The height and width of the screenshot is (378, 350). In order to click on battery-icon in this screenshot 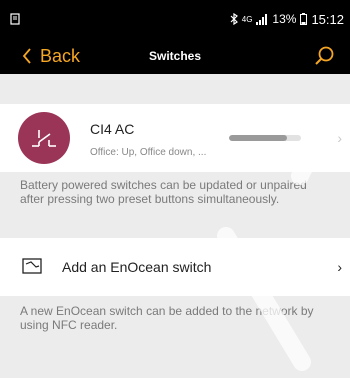, I will do `click(304, 19)`.